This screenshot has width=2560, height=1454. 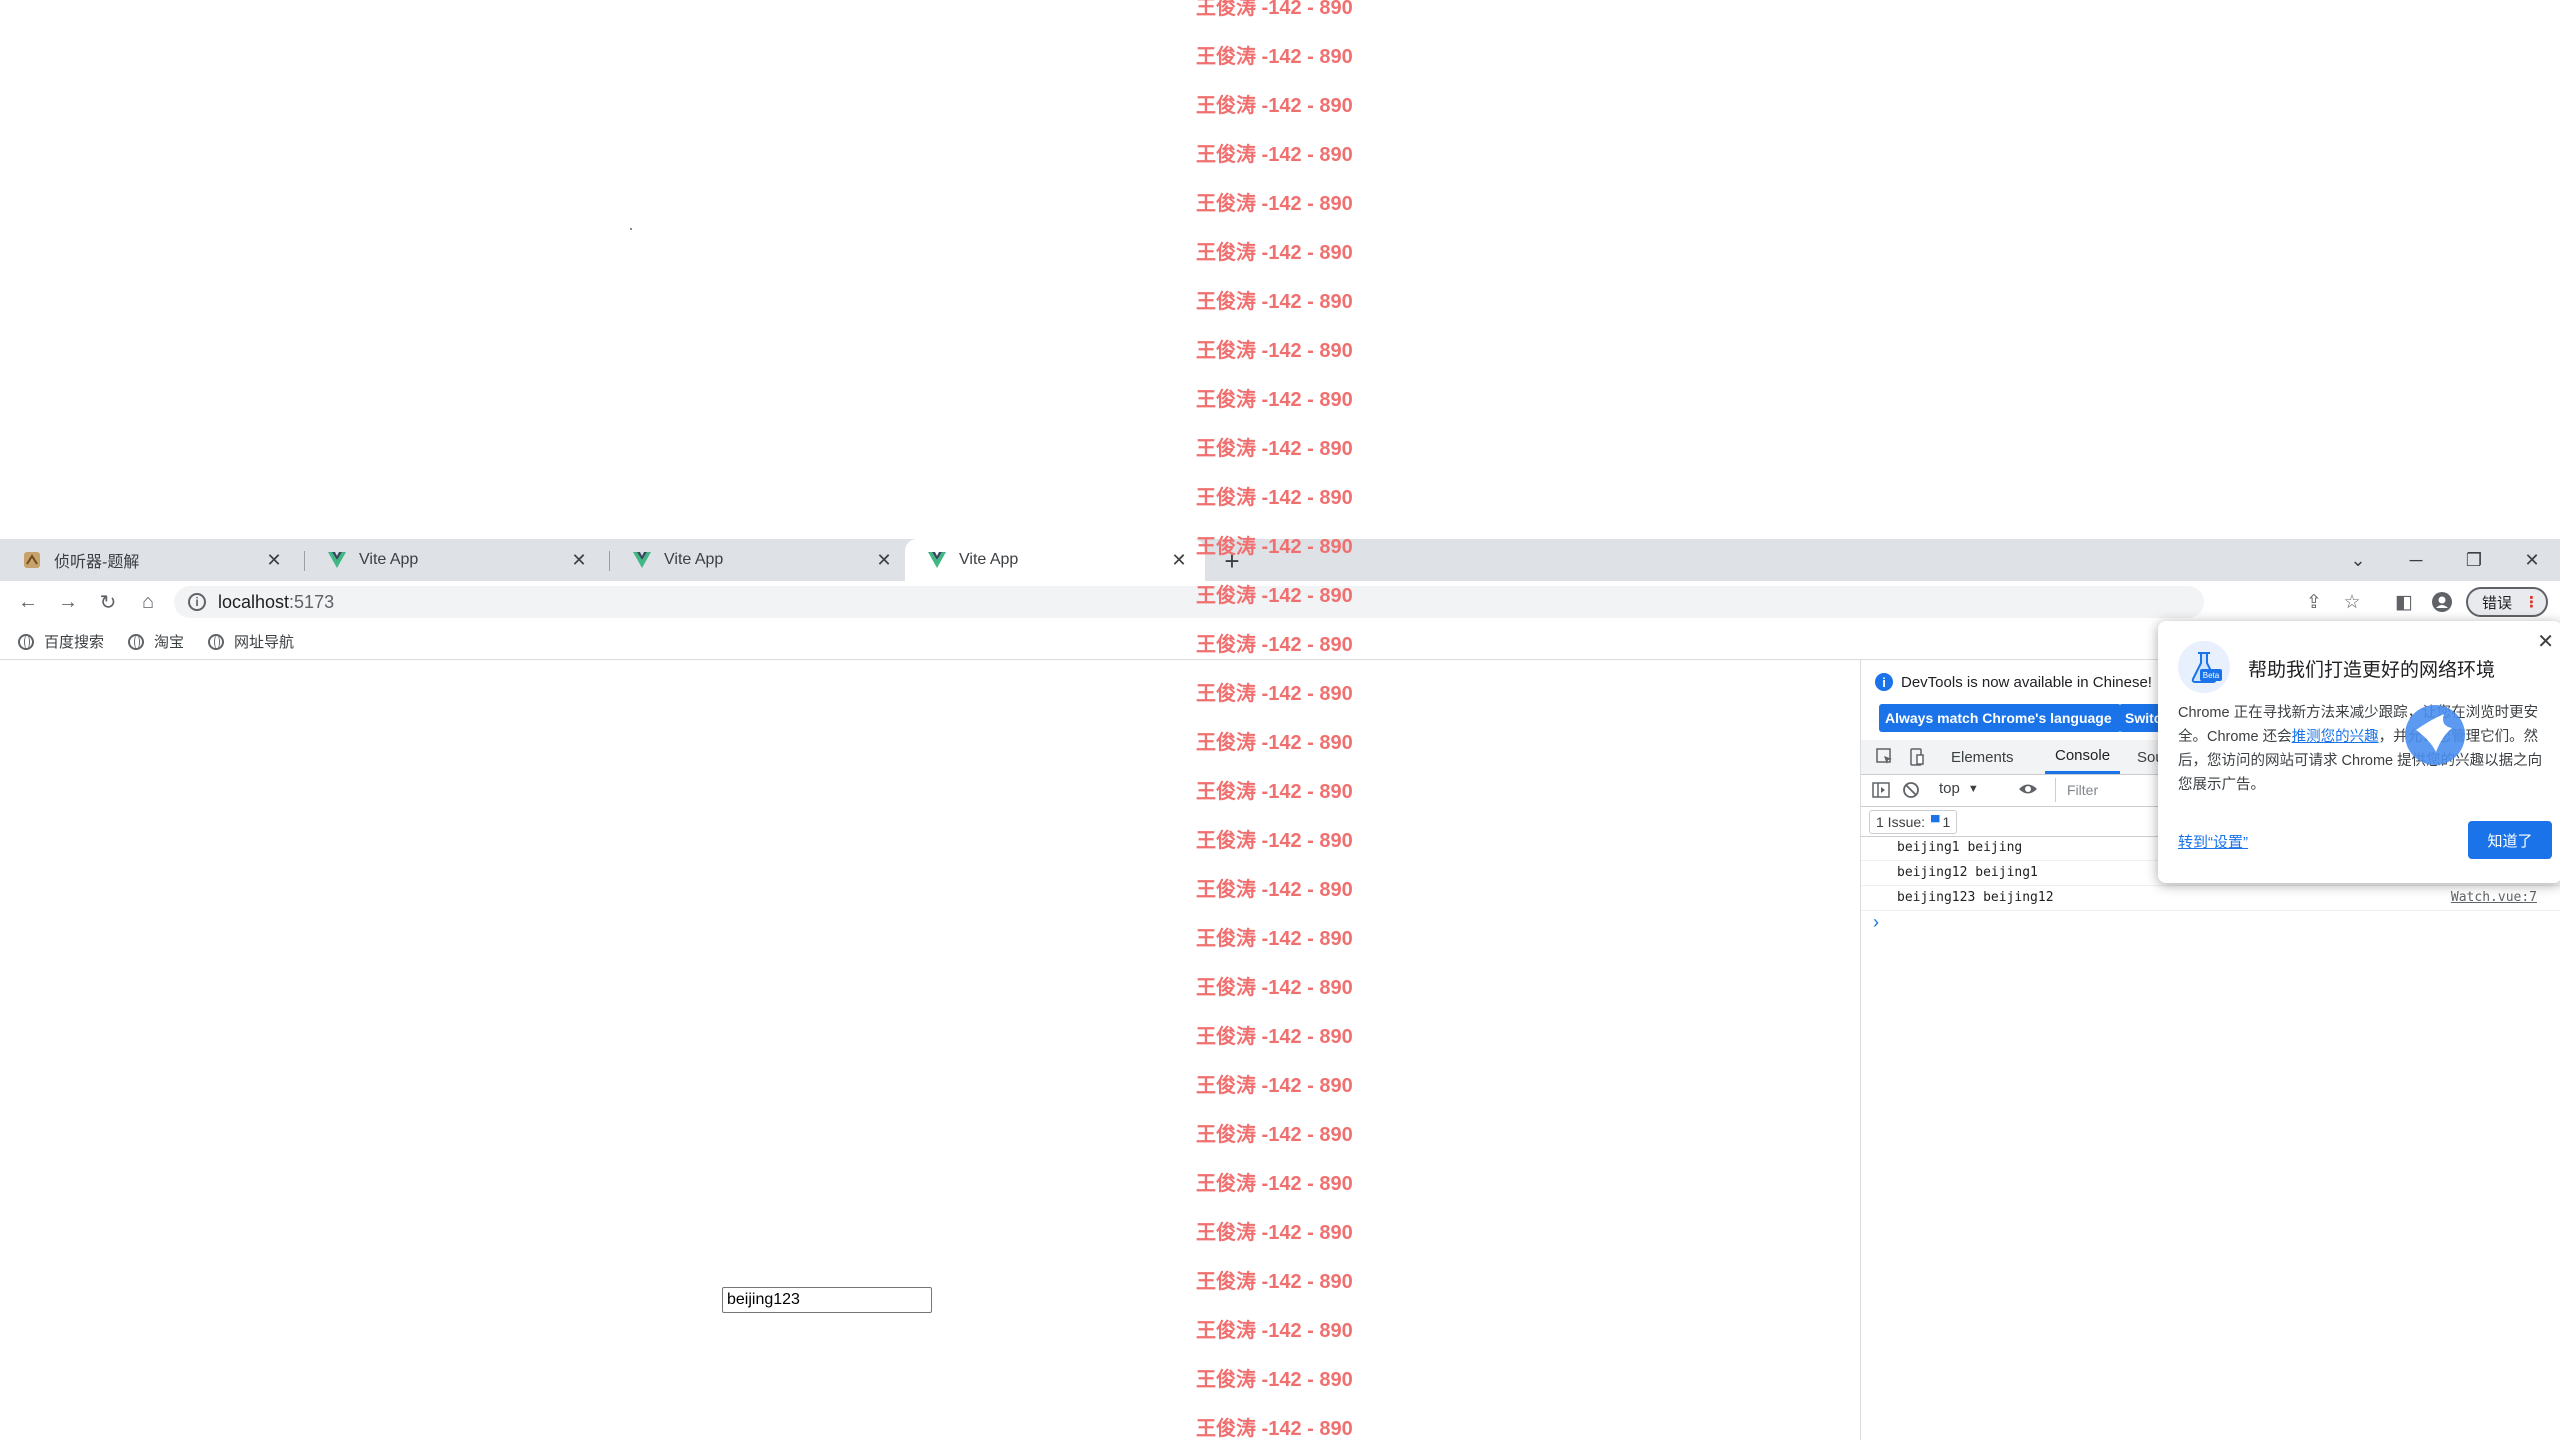 I want to click on tab-title: 侦听器-题解, so click(x=97, y=562).